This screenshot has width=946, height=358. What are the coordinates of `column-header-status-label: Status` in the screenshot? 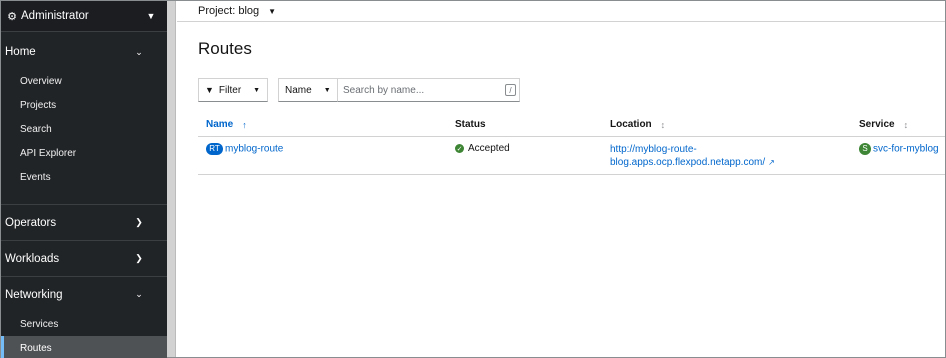 It's located at (470, 124).